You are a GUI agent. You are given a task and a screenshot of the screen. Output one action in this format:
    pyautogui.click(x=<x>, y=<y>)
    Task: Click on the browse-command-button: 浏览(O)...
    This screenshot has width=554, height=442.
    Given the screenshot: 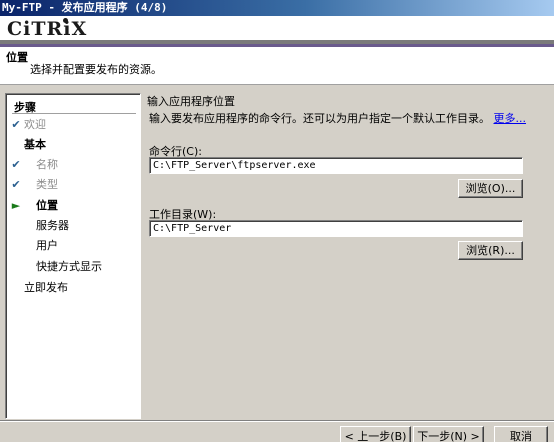 What is the action you would take?
    pyautogui.click(x=490, y=188)
    